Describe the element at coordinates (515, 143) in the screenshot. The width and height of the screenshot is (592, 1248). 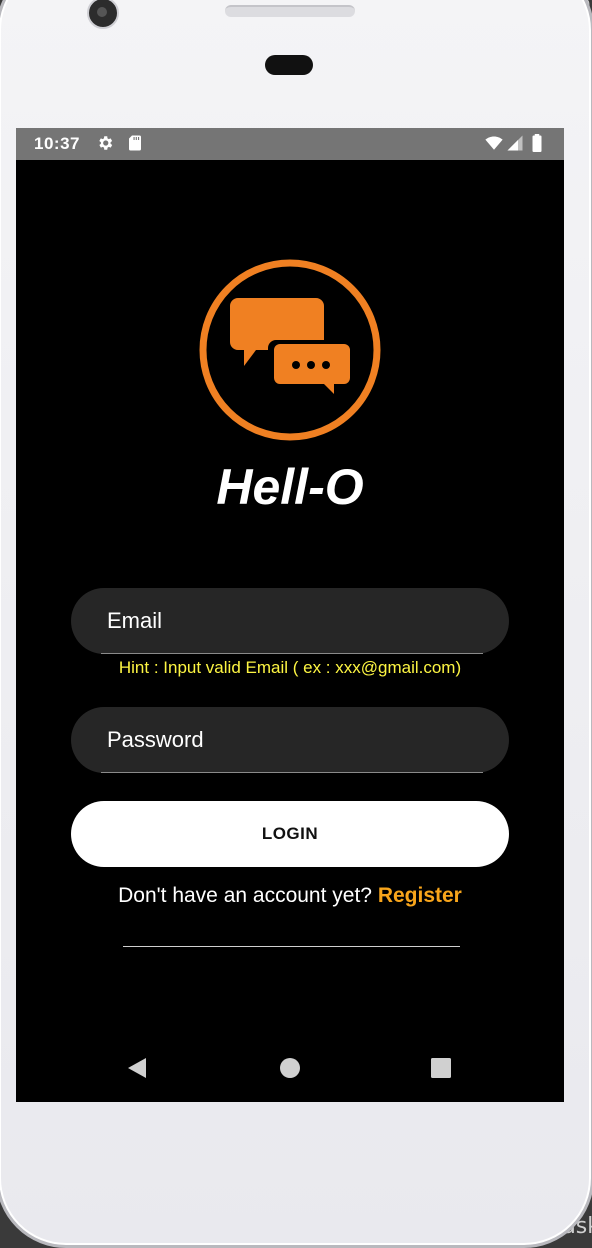
I see `signal-icon` at that location.